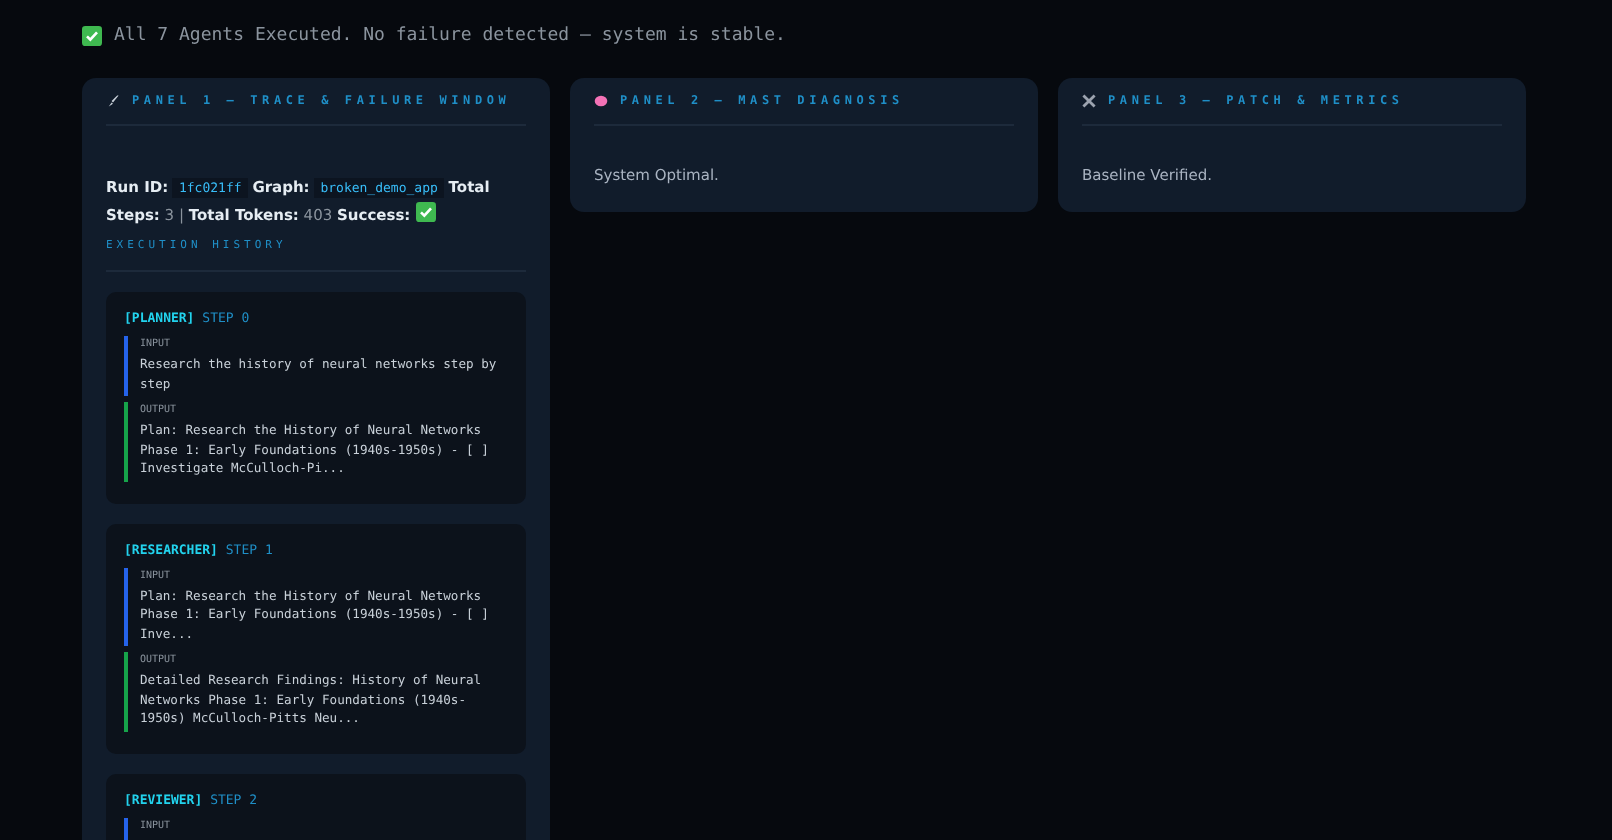 This screenshot has height=840, width=1612. What do you see at coordinates (113, 101) in the screenshot?
I see `brush-icon` at bounding box center [113, 101].